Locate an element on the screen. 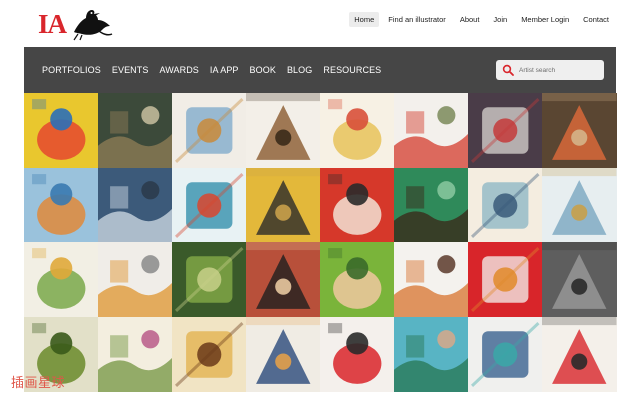 The height and width of the screenshot is (401, 640). nav-contact: Contact is located at coordinates (596, 19).